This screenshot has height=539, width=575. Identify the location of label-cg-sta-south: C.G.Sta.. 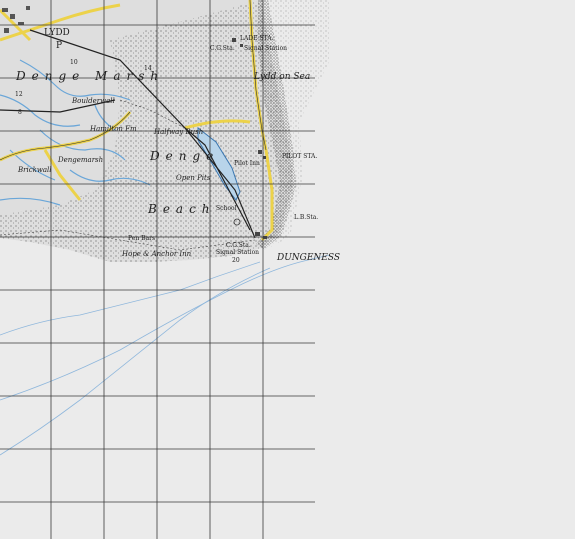
(238, 245).